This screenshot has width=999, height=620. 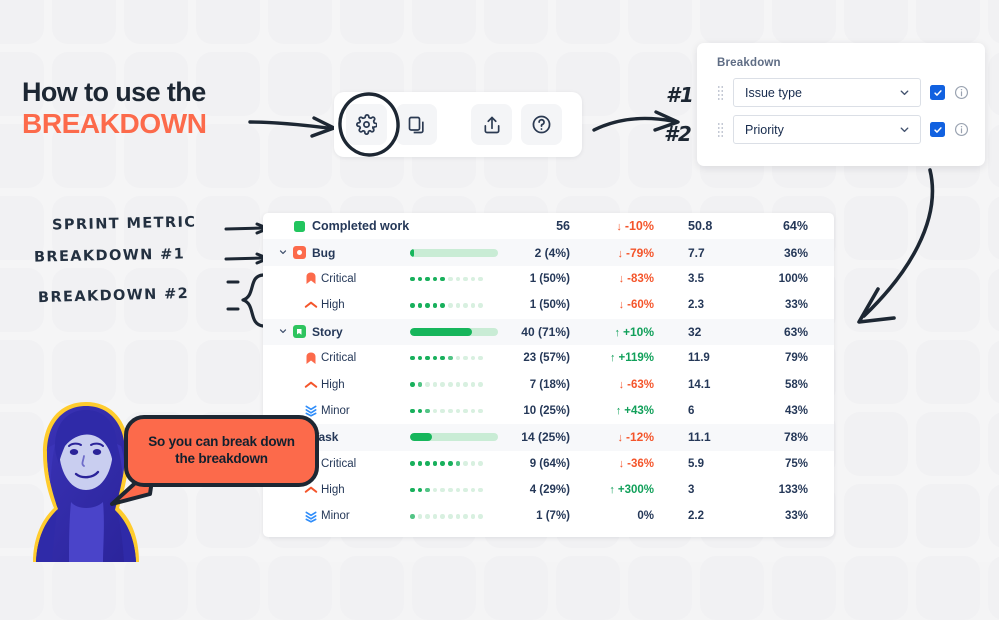 I want to click on share-button, so click(x=491, y=124).